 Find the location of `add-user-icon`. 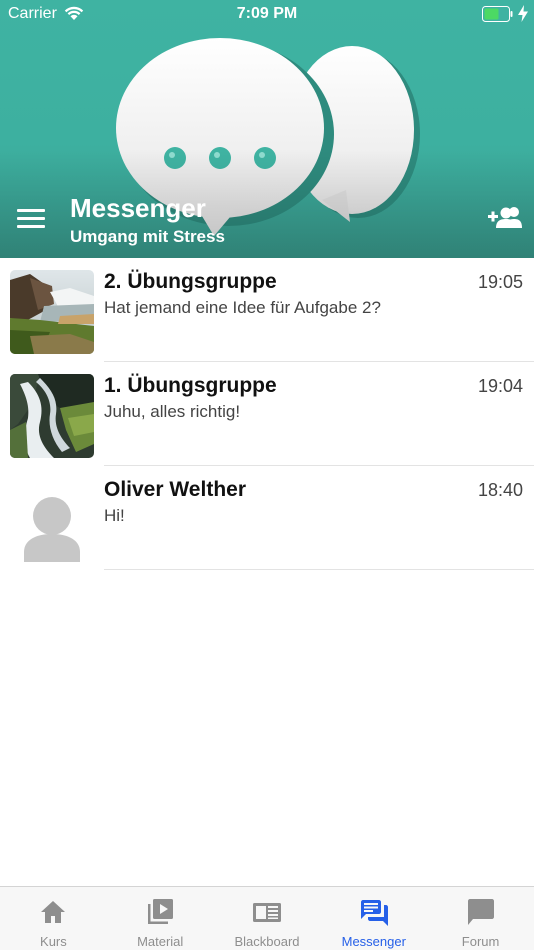

add-user-icon is located at coordinates (503, 218).